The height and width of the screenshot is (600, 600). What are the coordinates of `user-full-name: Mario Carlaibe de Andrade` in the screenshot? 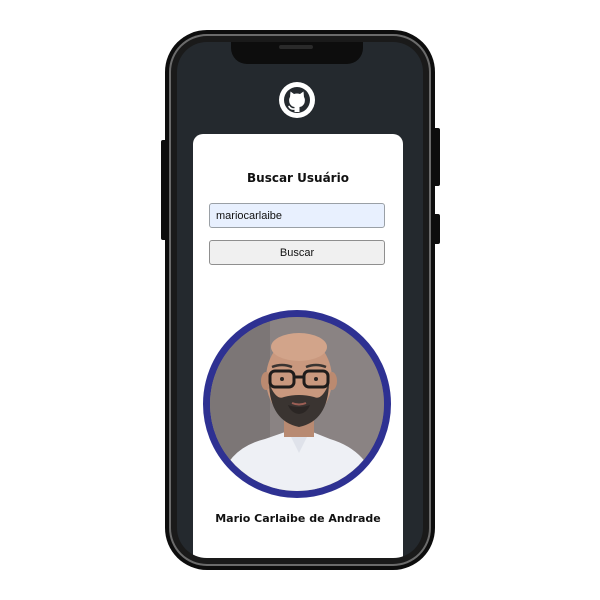 It's located at (298, 518).